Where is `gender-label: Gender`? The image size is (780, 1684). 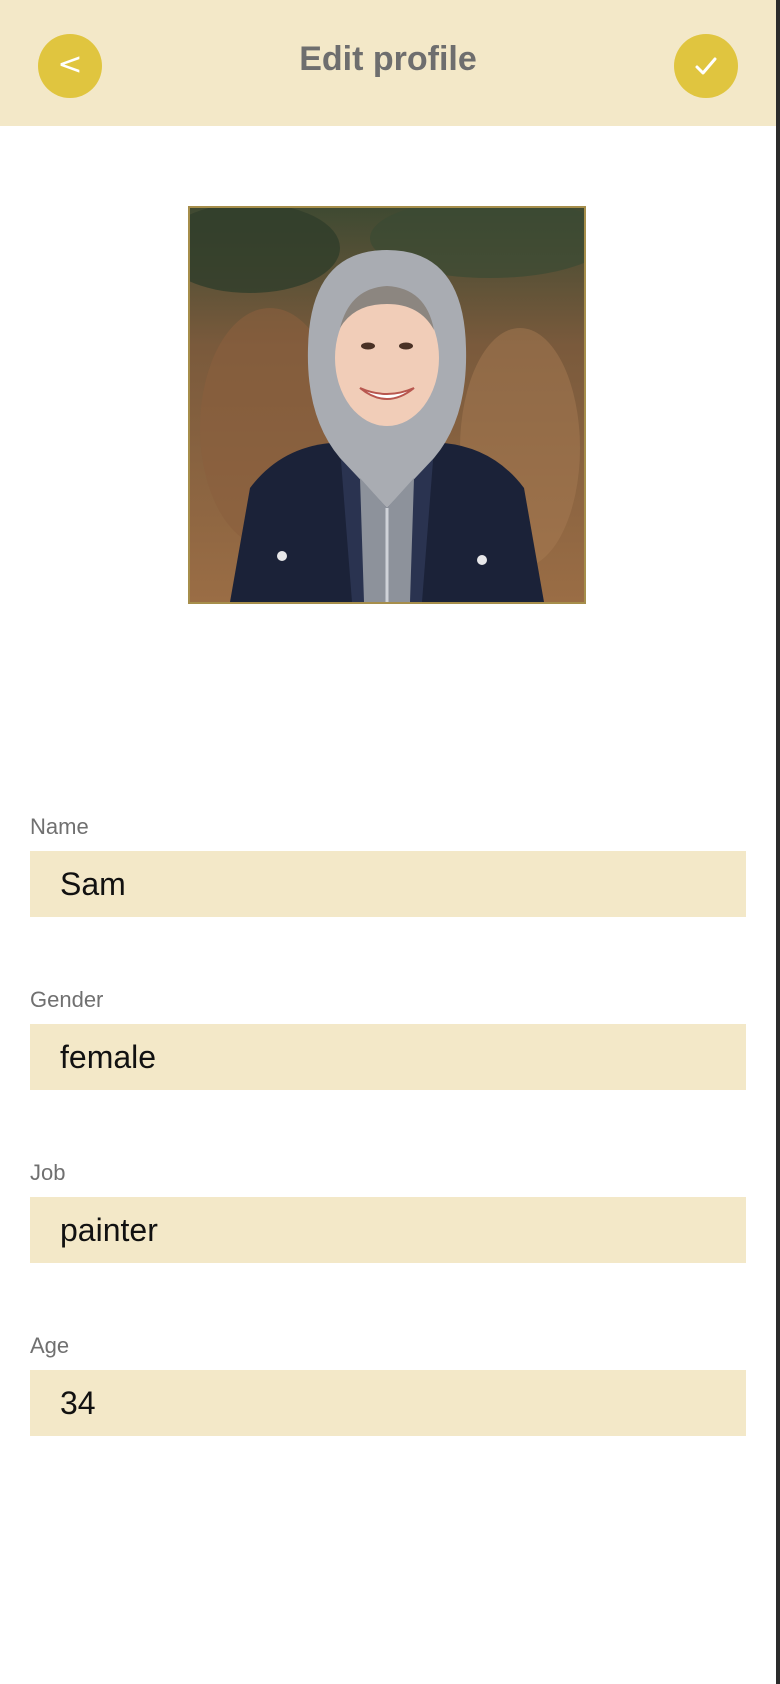
gender-label: Gender is located at coordinates (67, 999).